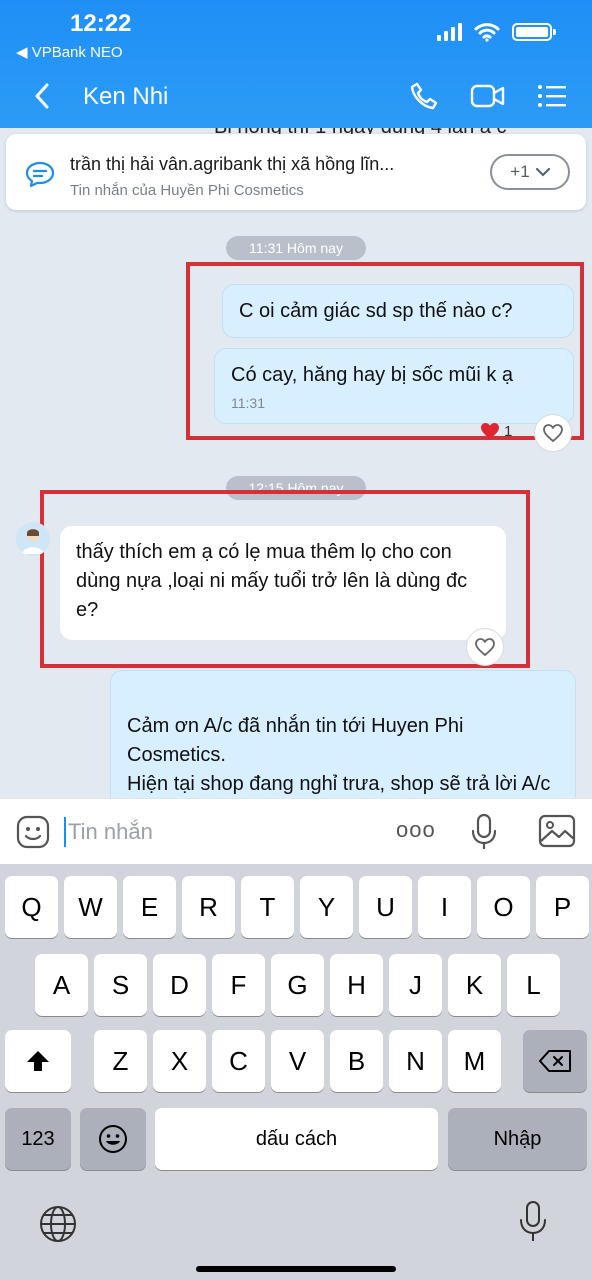  I want to click on enter-key: Nhập, so click(517, 1139).